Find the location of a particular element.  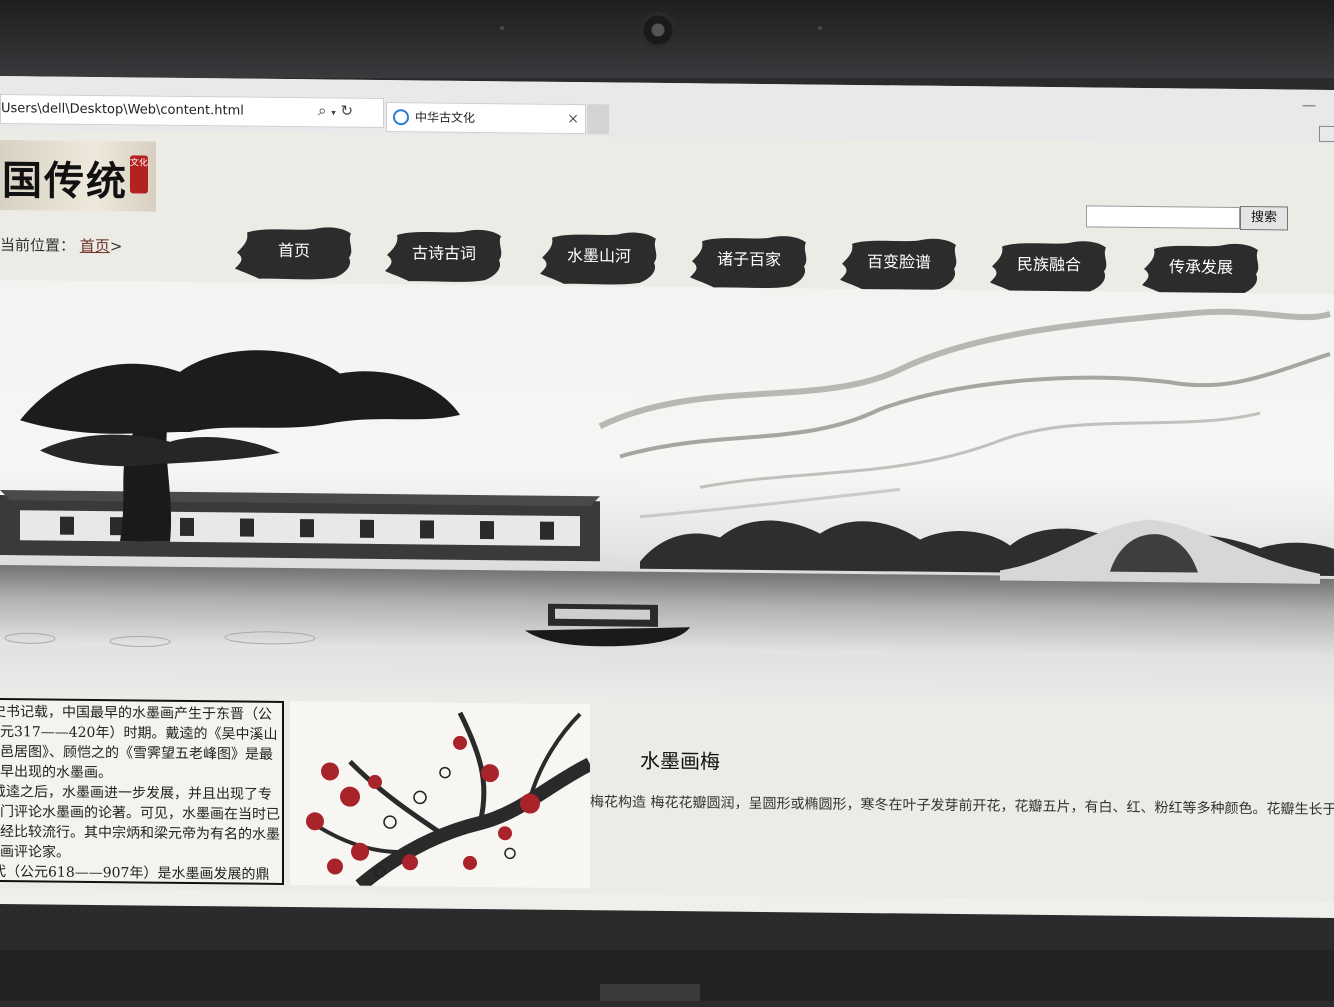

nav-item: 水墨山河 is located at coordinates (599, 257).